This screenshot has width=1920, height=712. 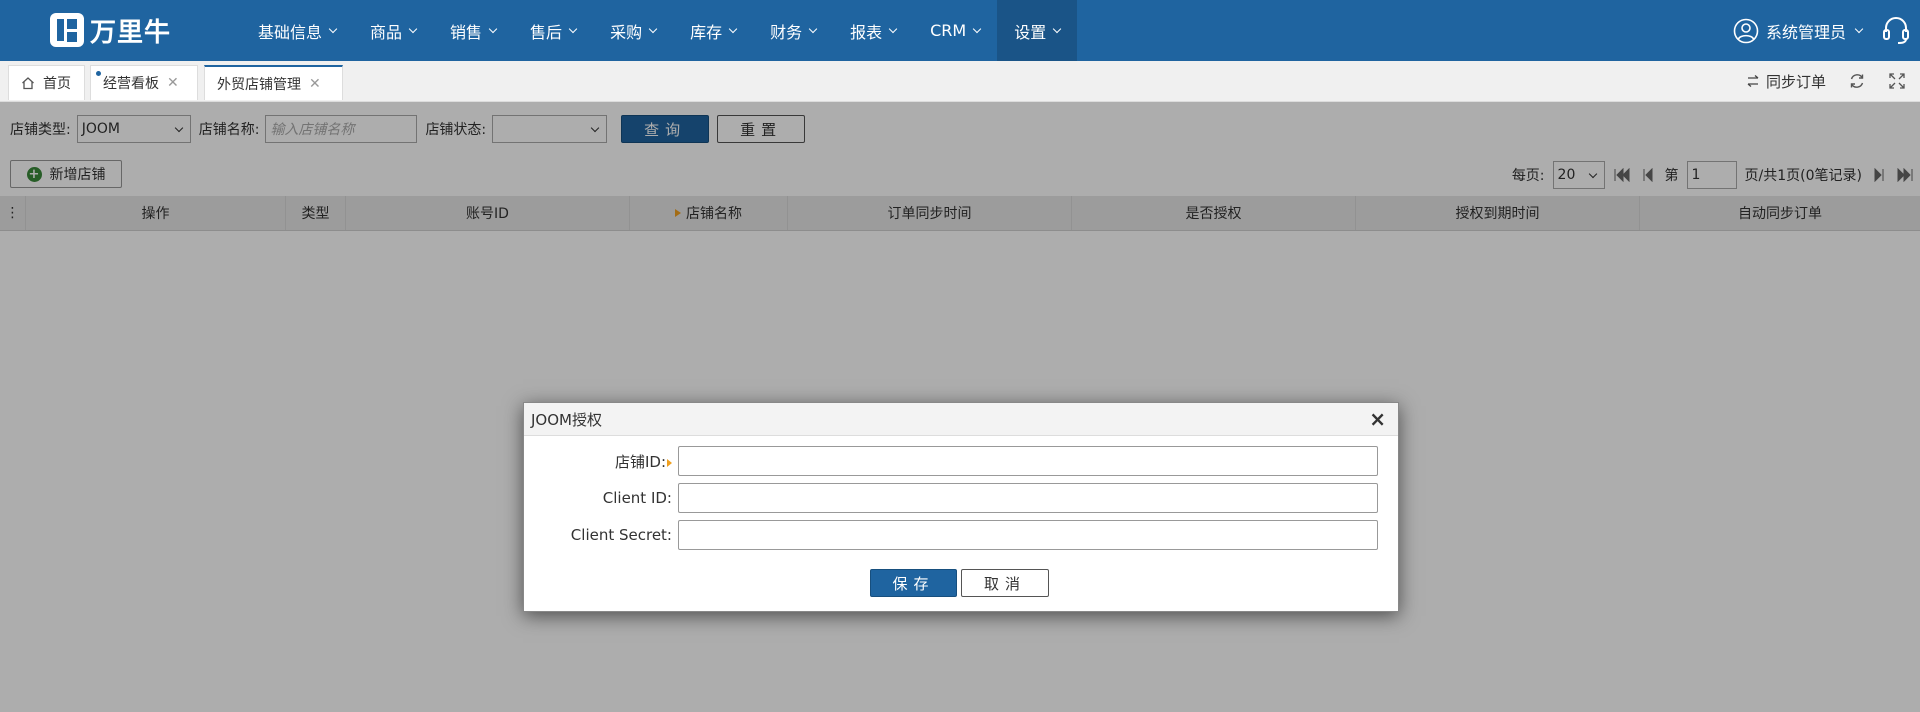 I want to click on tab-bar: 首页 经营看板 ✕ 外贸店铺管理 ✕, so click(x=960, y=81).